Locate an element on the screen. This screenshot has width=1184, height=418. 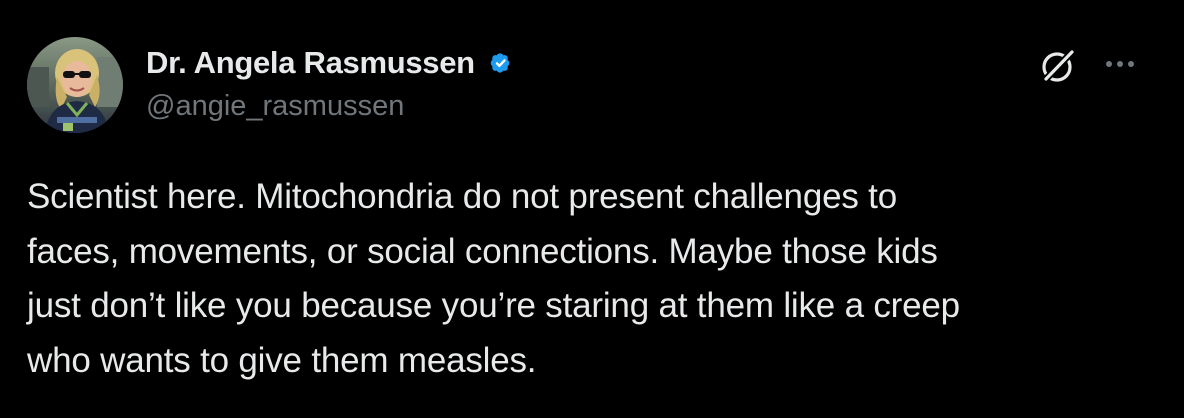
author-name-row: Dr. Angela Rasmussen is located at coordinates (332, 63).